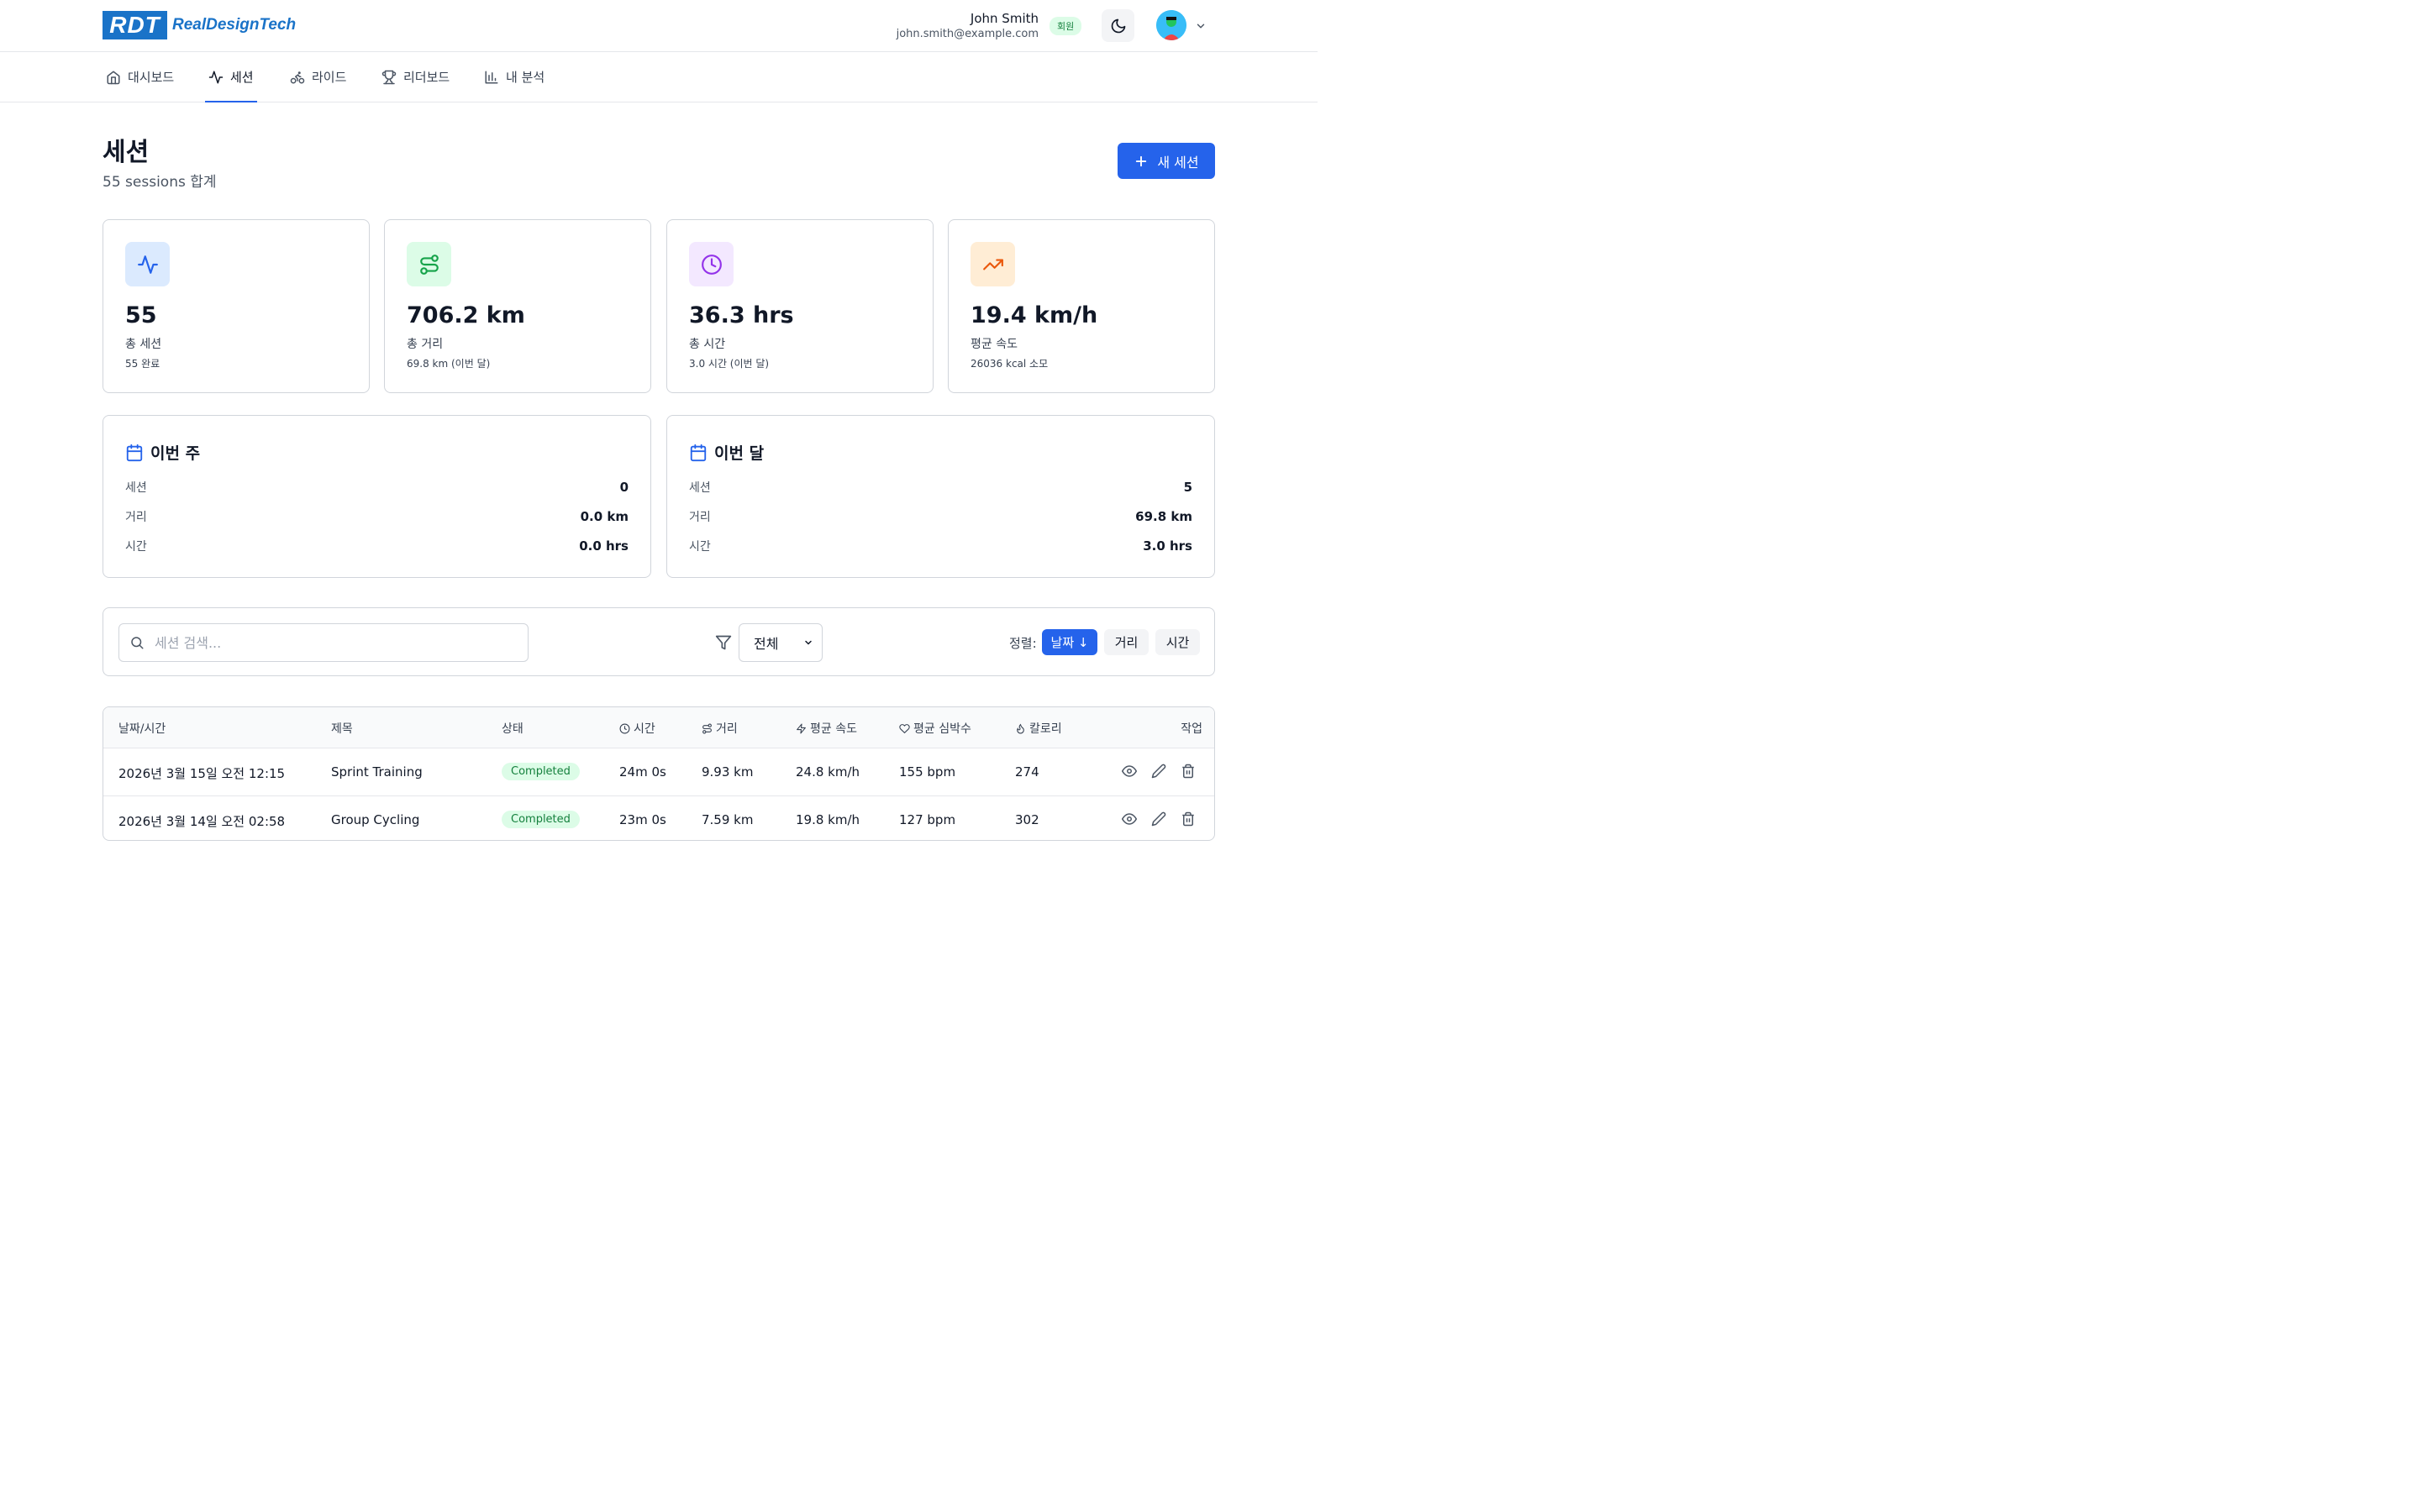 The width and height of the screenshot is (2420, 1512). What do you see at coordinates (781, 642) in the screenshot?
I see `status-filter-select: 전체` at bounding box center [781, 642].